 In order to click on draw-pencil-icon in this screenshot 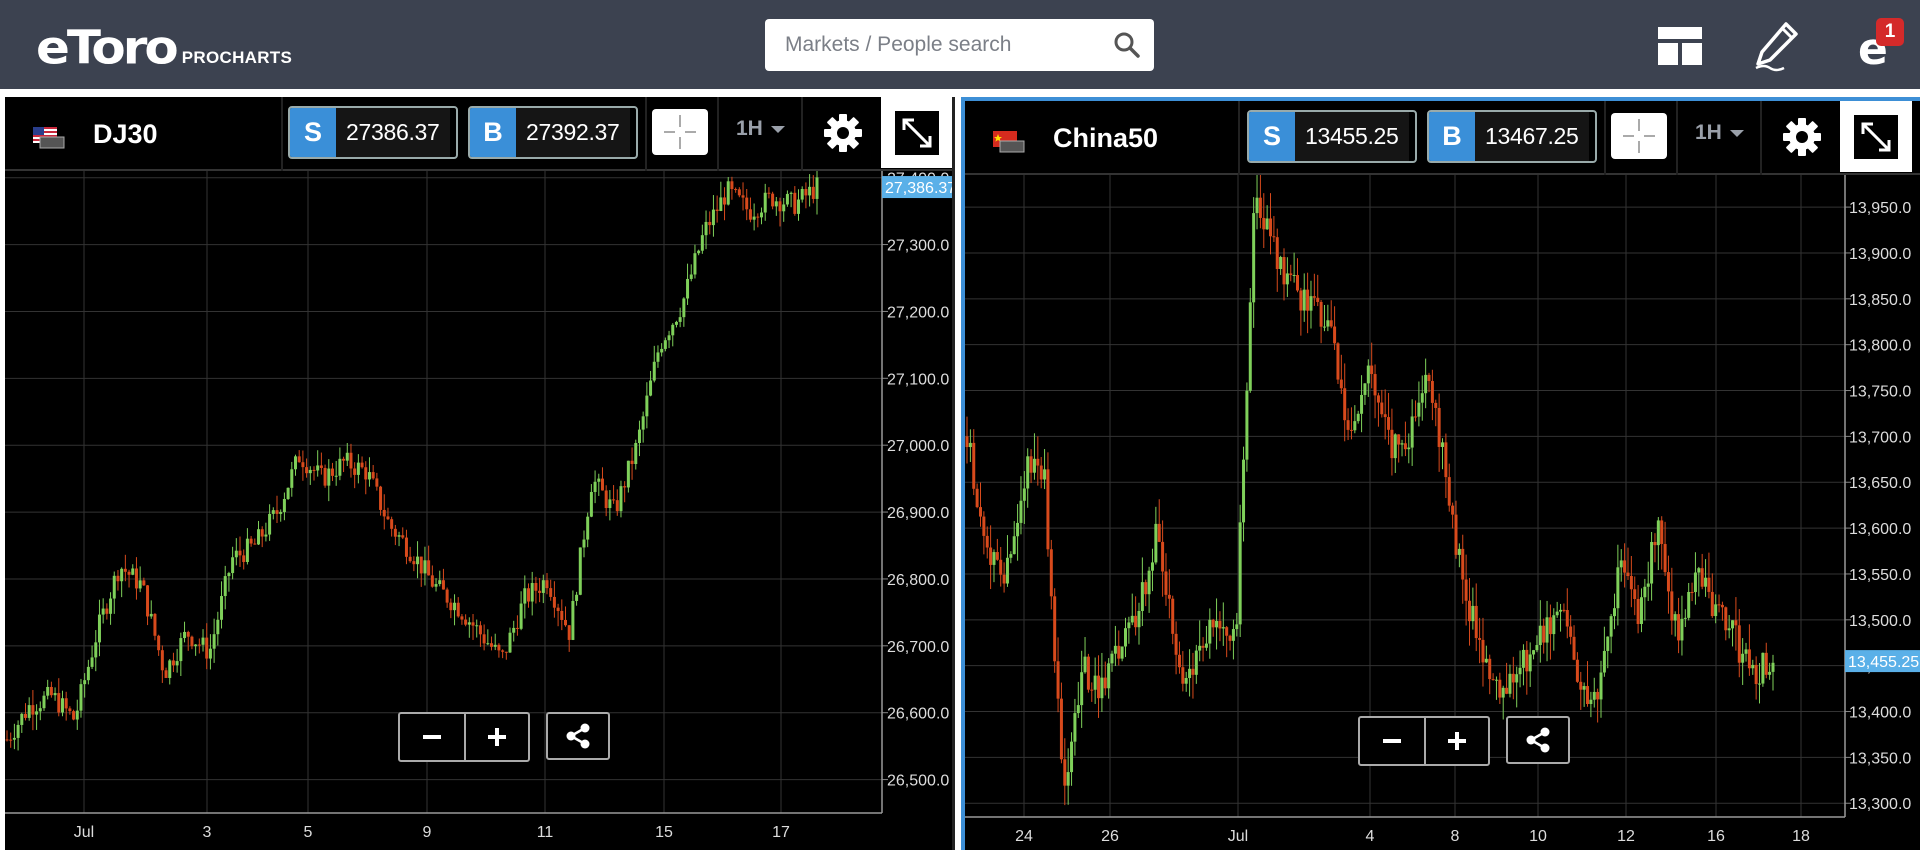, I will do `click(1776, 46)`.